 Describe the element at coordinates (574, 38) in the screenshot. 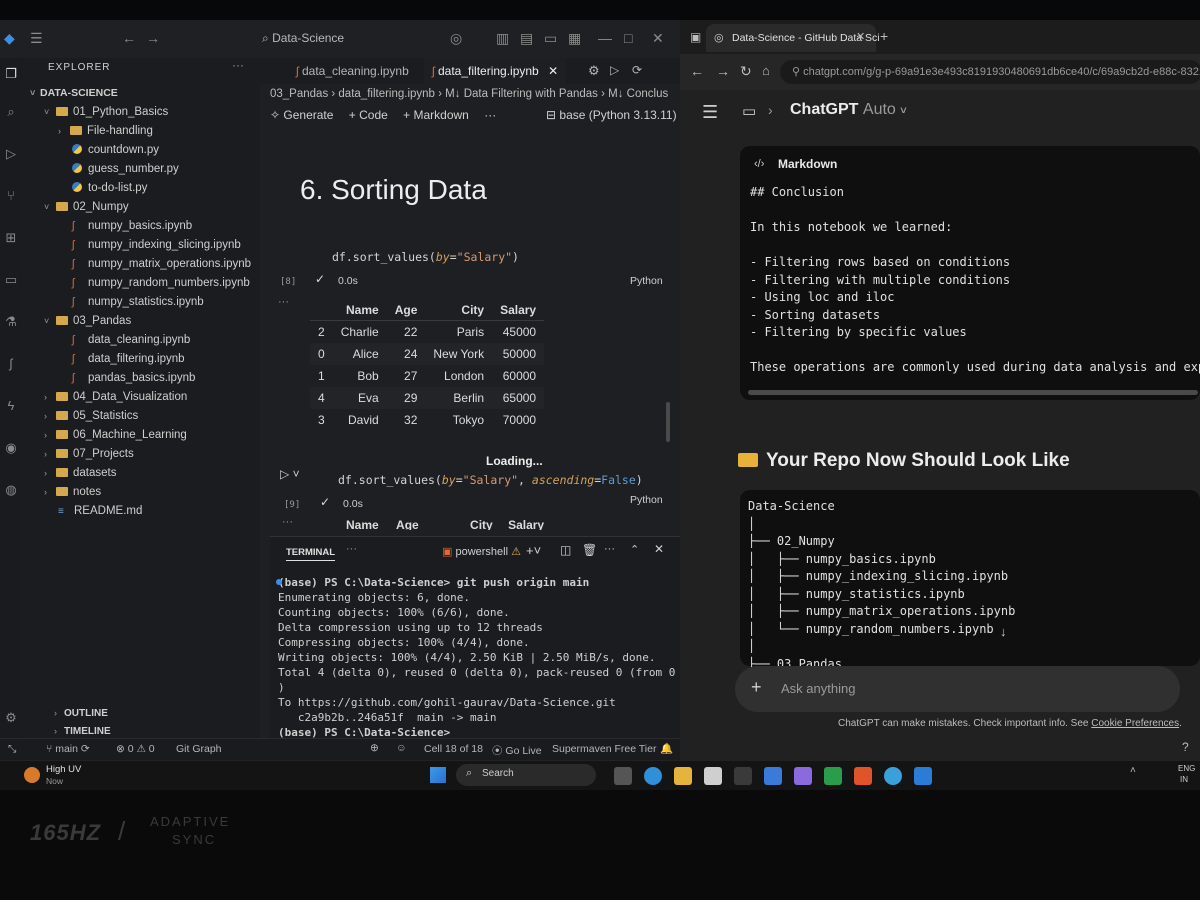

I see `customize-layout-icon: ▦` at that location.